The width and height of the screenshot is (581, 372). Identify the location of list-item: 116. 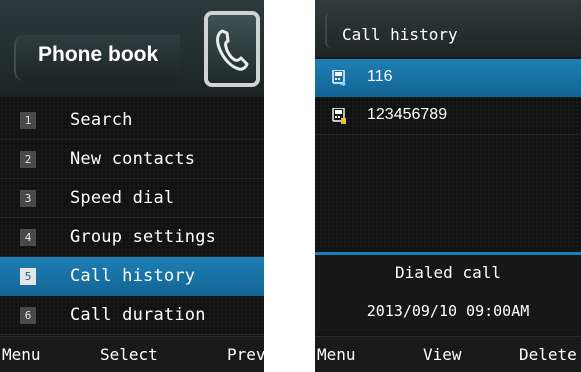
(448, 78).